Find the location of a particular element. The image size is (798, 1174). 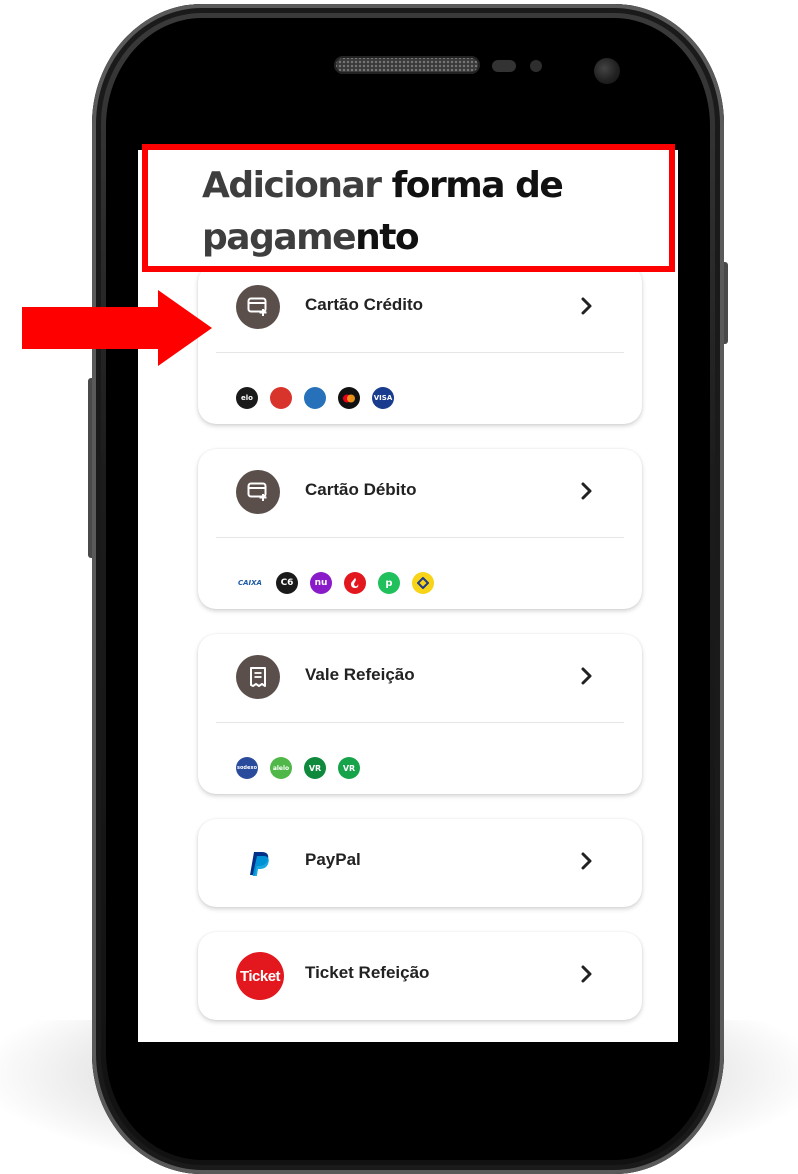

brand-list: sodexo alelo VR VR is located at coordinates (298, 768).